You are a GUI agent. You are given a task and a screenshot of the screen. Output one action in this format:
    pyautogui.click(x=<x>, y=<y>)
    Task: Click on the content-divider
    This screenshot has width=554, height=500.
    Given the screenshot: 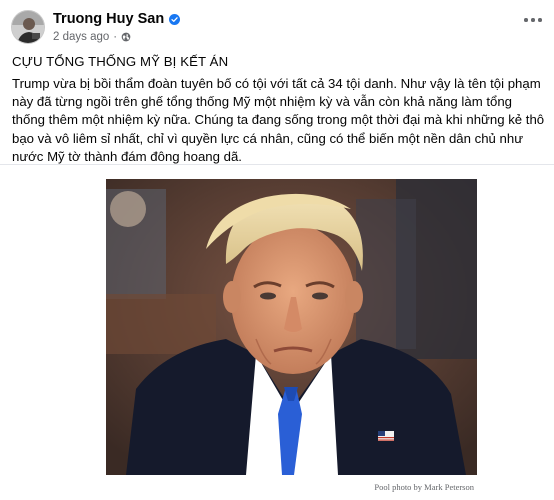 What is the action you would take?
    pyautogui.click(x=277, y=164)
    